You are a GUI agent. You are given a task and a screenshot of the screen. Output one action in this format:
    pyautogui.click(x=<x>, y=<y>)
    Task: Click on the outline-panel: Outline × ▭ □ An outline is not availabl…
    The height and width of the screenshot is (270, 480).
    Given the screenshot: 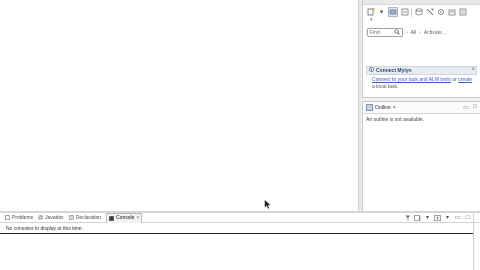 What is the action you would take?
    pyautogui.click(x=421, y=157)
    